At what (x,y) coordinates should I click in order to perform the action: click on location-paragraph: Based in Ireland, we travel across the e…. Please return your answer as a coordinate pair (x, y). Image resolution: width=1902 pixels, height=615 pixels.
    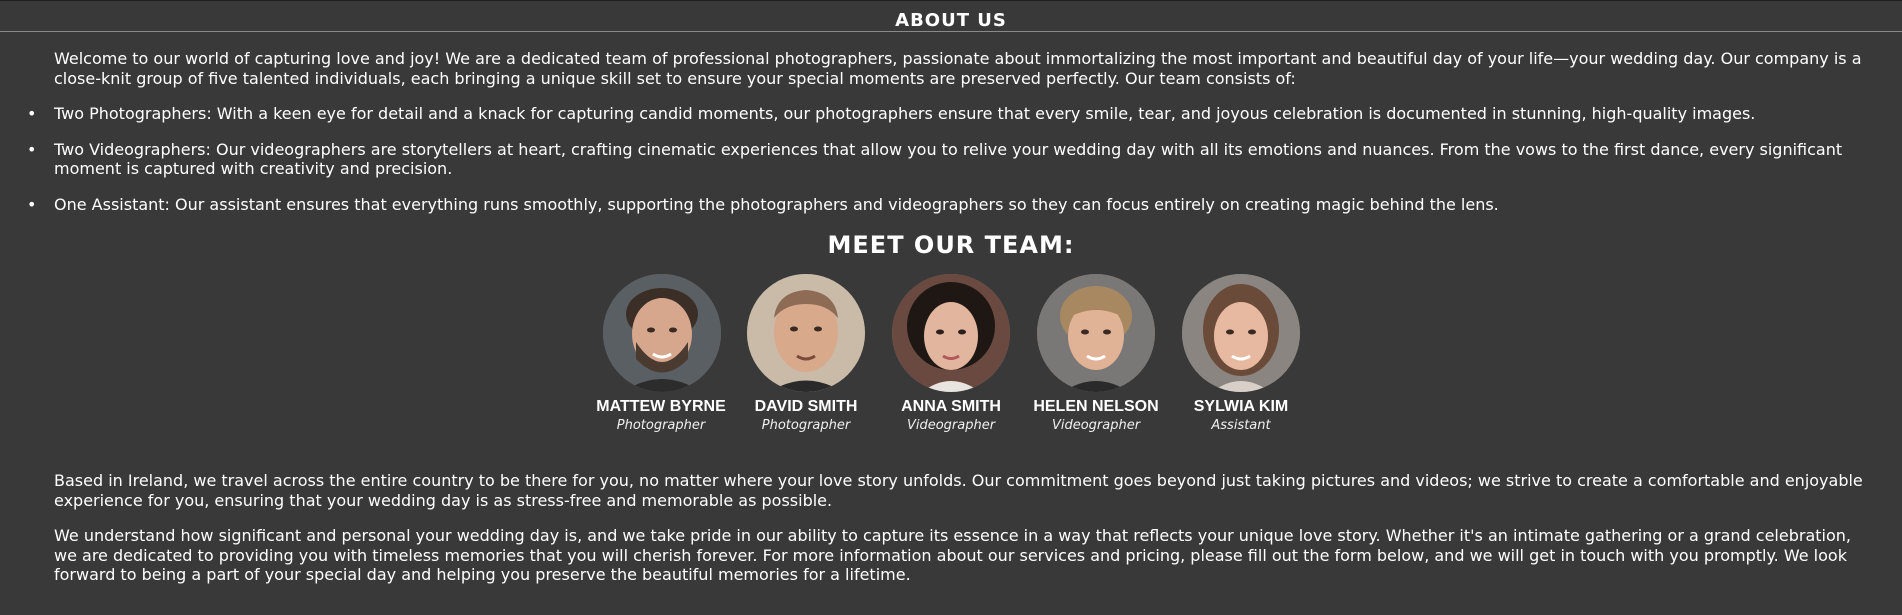
    Looking at the image, I should click on (958, 490).